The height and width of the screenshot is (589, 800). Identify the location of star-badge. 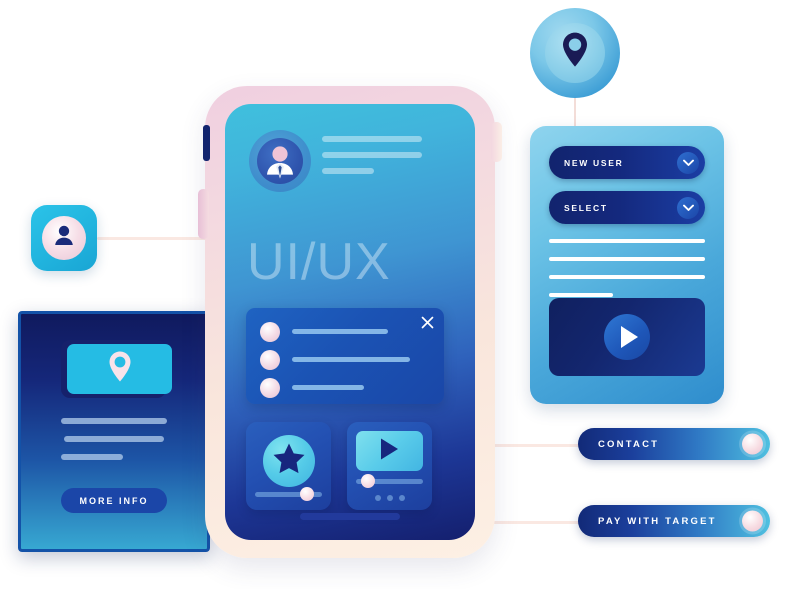
(288, 461).